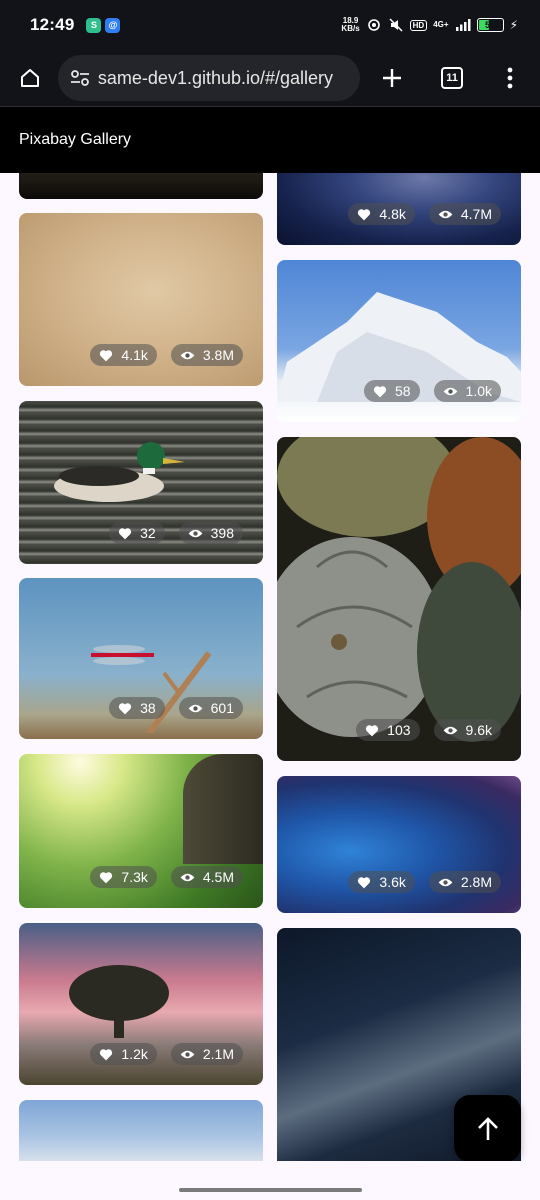  Describe the element at coordinates (166, 1054) in the screenshot. I see `image-stats: 1.2k 2.1M` at that location.